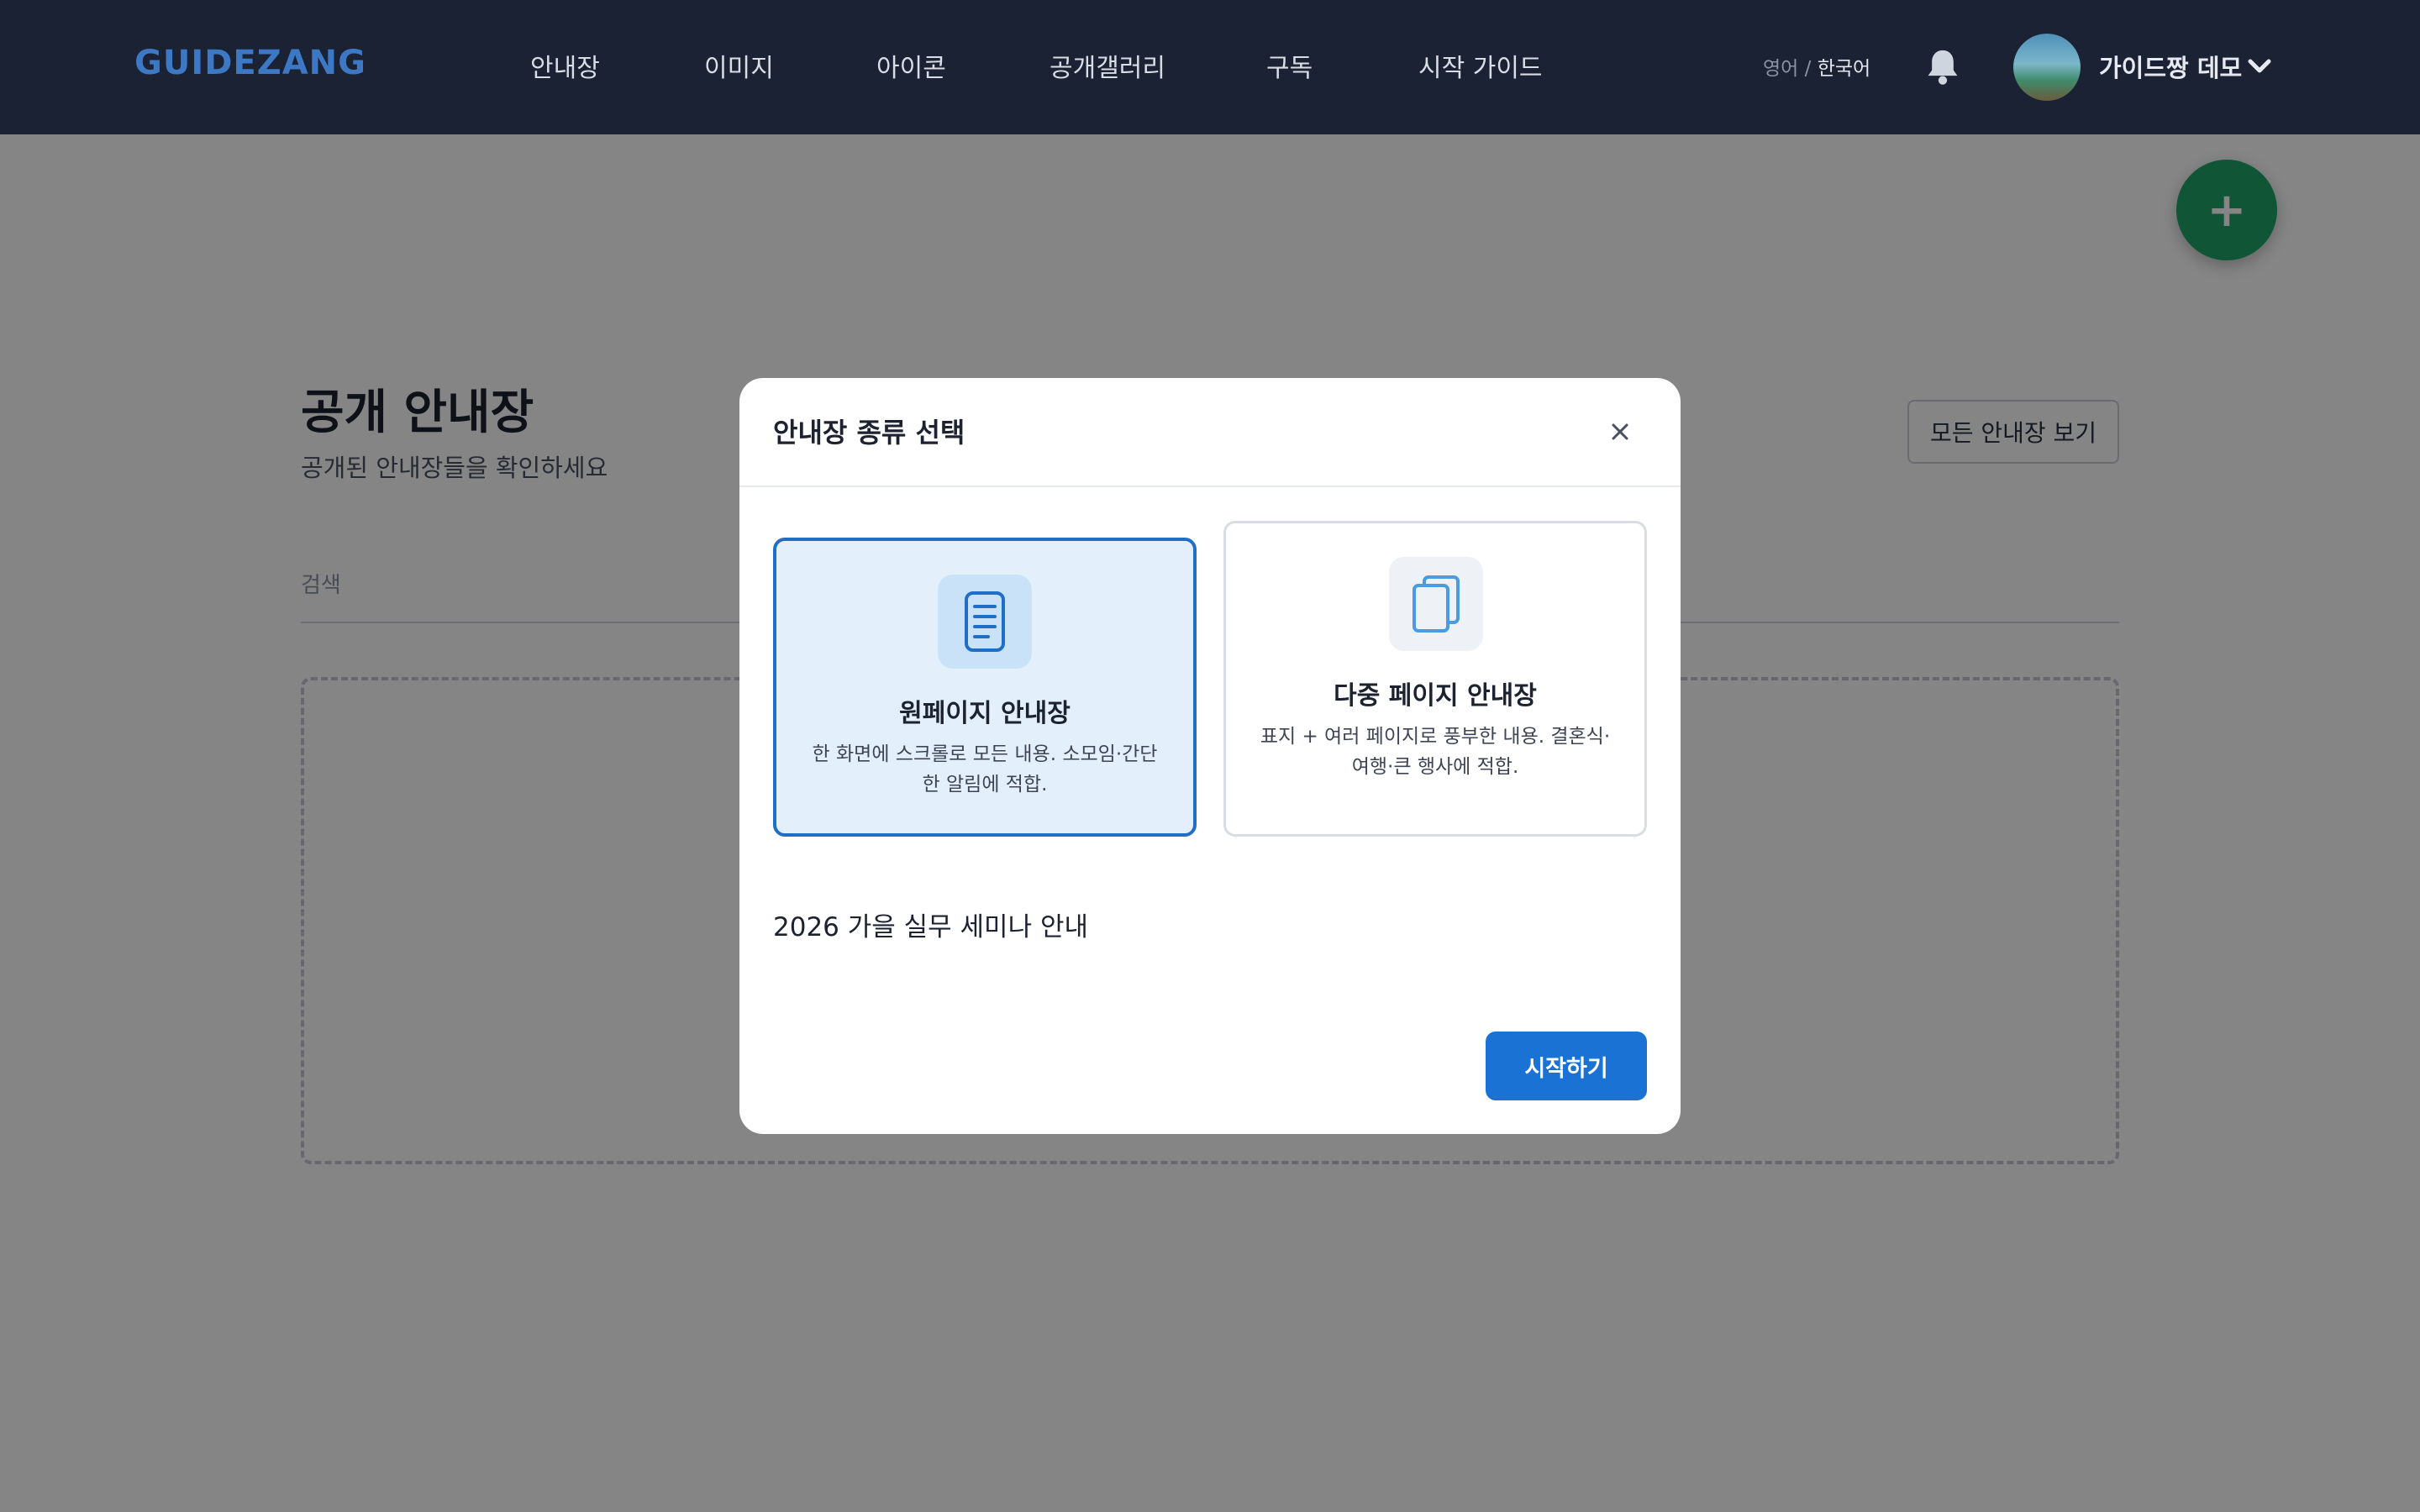 This screenshot has height=1512, width=2420. Describe the element at coordinates (1480, 65) in the screenshot. I see `nav-item-getting-started: 시작 가이드` at that location.